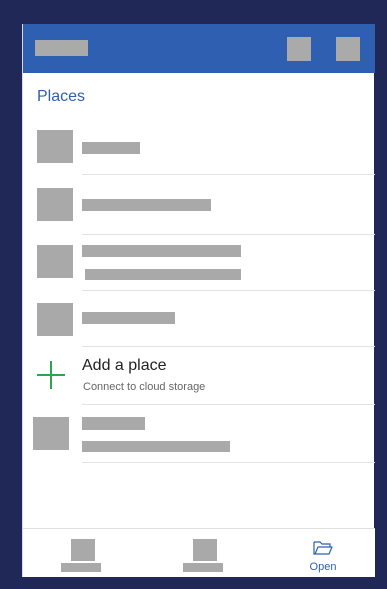 The image size is (387, 589). Describe the element at coordinates (61, 48) in the screenshot. I see `header-title-placeholder` at that location.